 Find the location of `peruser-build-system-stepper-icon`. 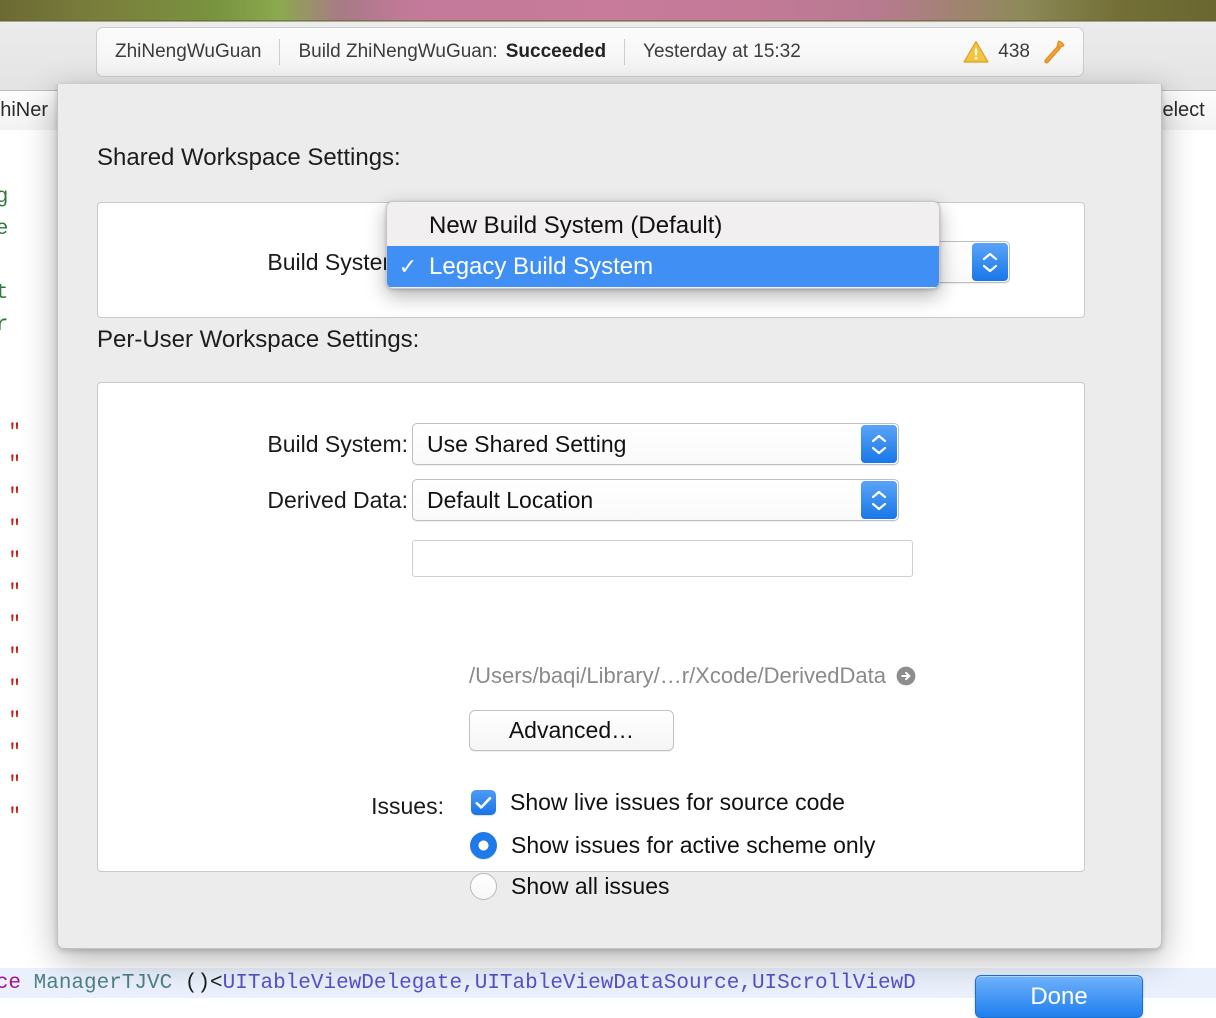

peruser-build-system-stepper-icon is located at coordinates (879, 444).